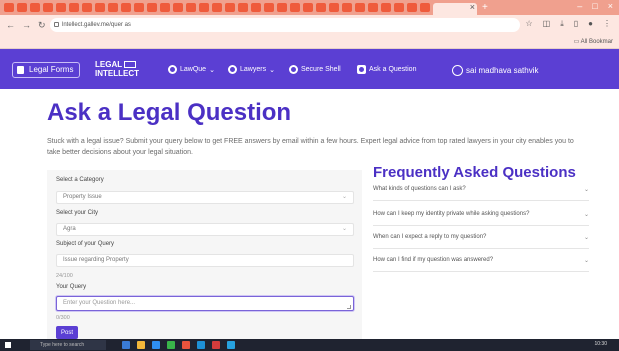  Describe the element at coordinates (607, 24) in the screenshot. I see `menu-icon: ⋮` at that location.